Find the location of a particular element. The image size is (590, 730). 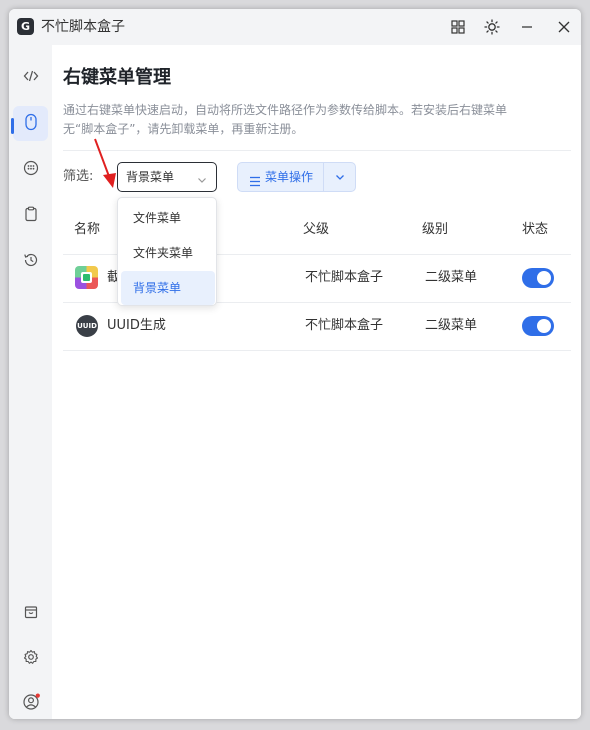

sidebar-item-account is located at coordinates (30, 702).